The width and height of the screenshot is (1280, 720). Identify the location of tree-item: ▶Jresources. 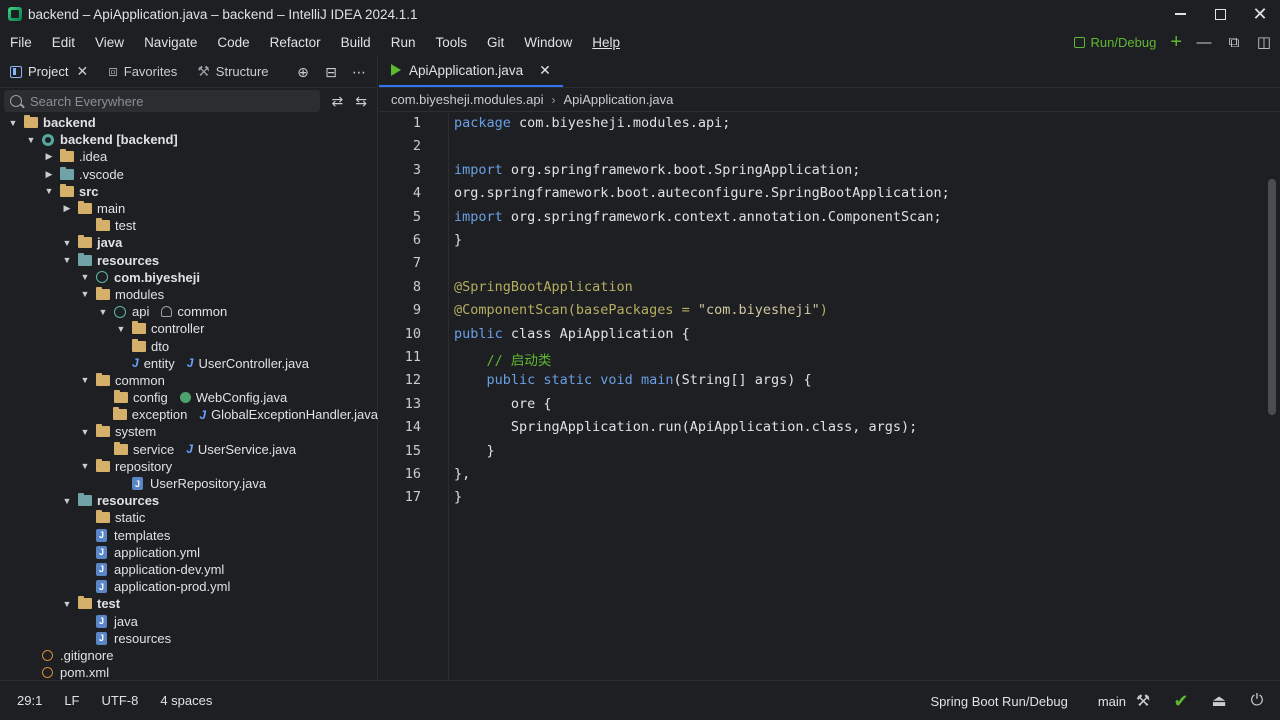
(189, 638).